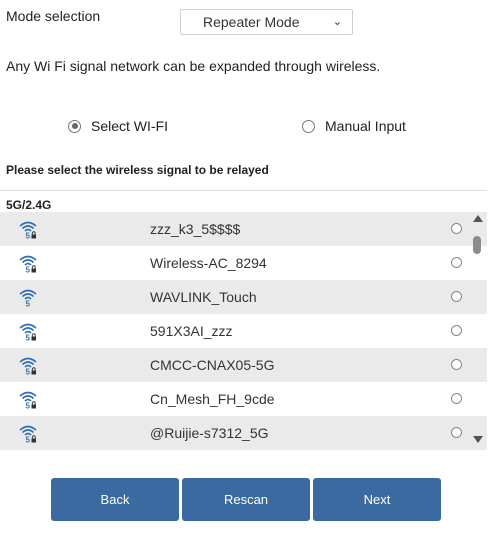 This screenshot has height=534, width=493. I want to click on select-wifi-radio, so click(74, 126).